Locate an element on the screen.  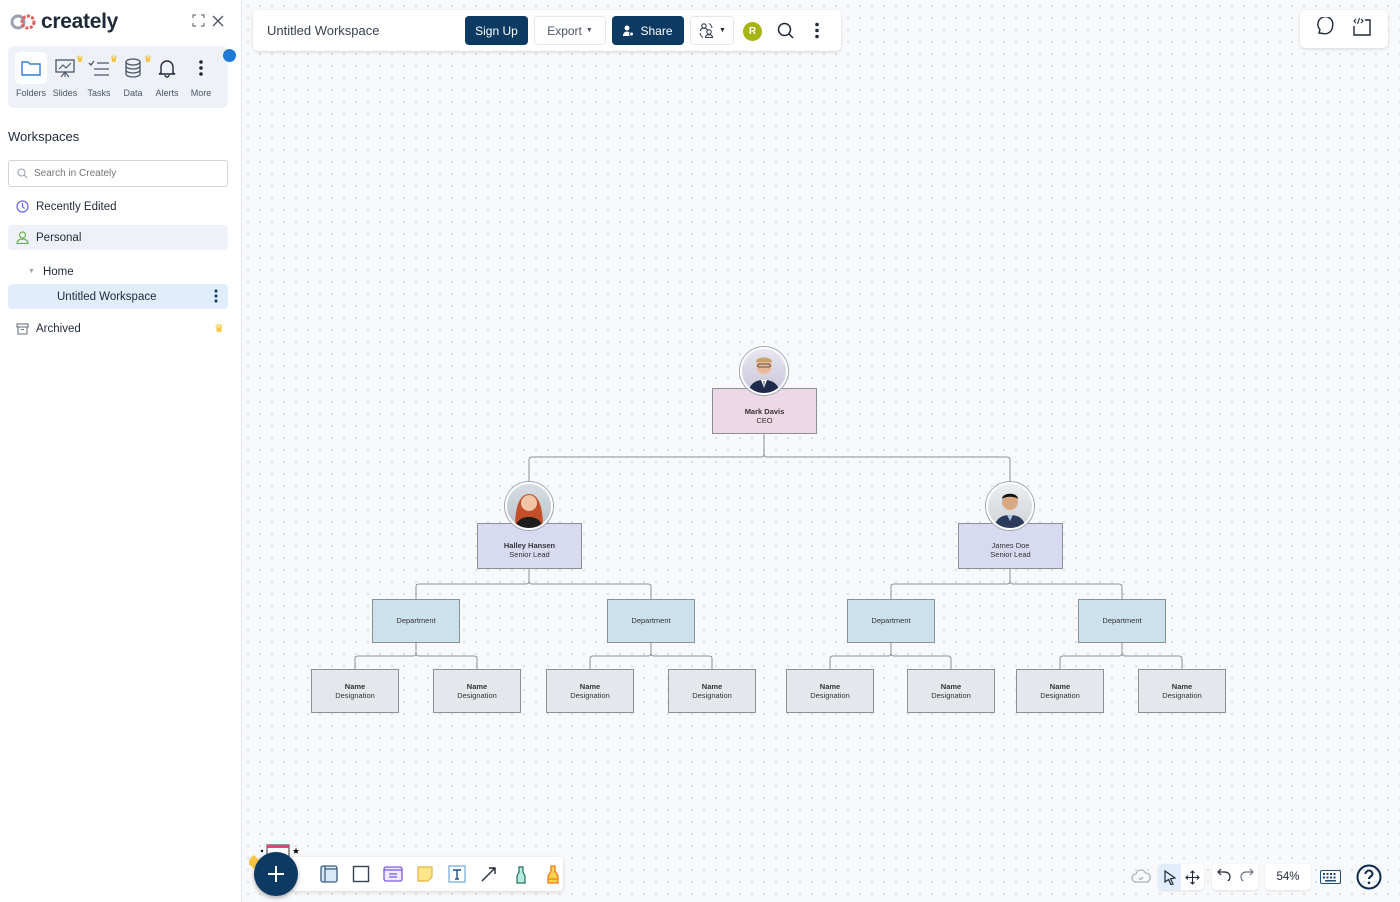
cursor-mode-group is located at coordinates (1181, 877).